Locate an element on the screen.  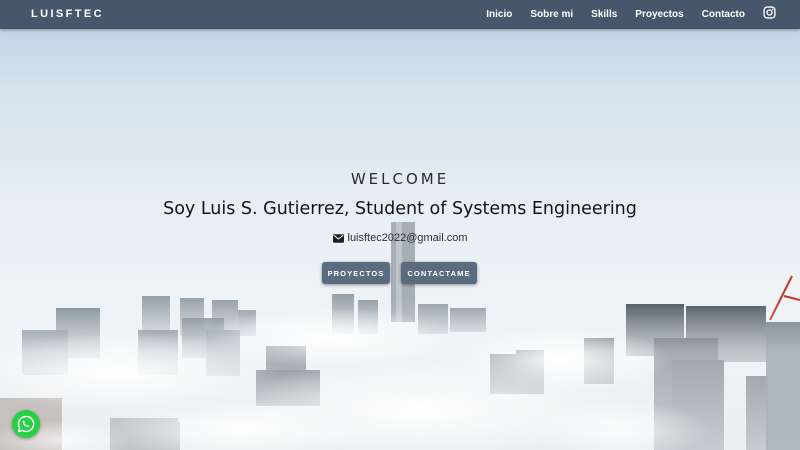
nav-link-skills: Skills is located at coordinates (604, 14).